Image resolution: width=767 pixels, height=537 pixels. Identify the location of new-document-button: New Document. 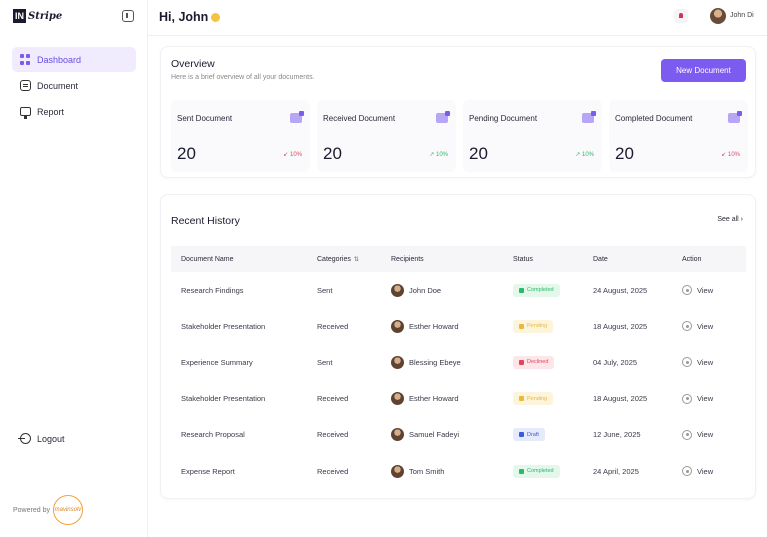
(703, 70).